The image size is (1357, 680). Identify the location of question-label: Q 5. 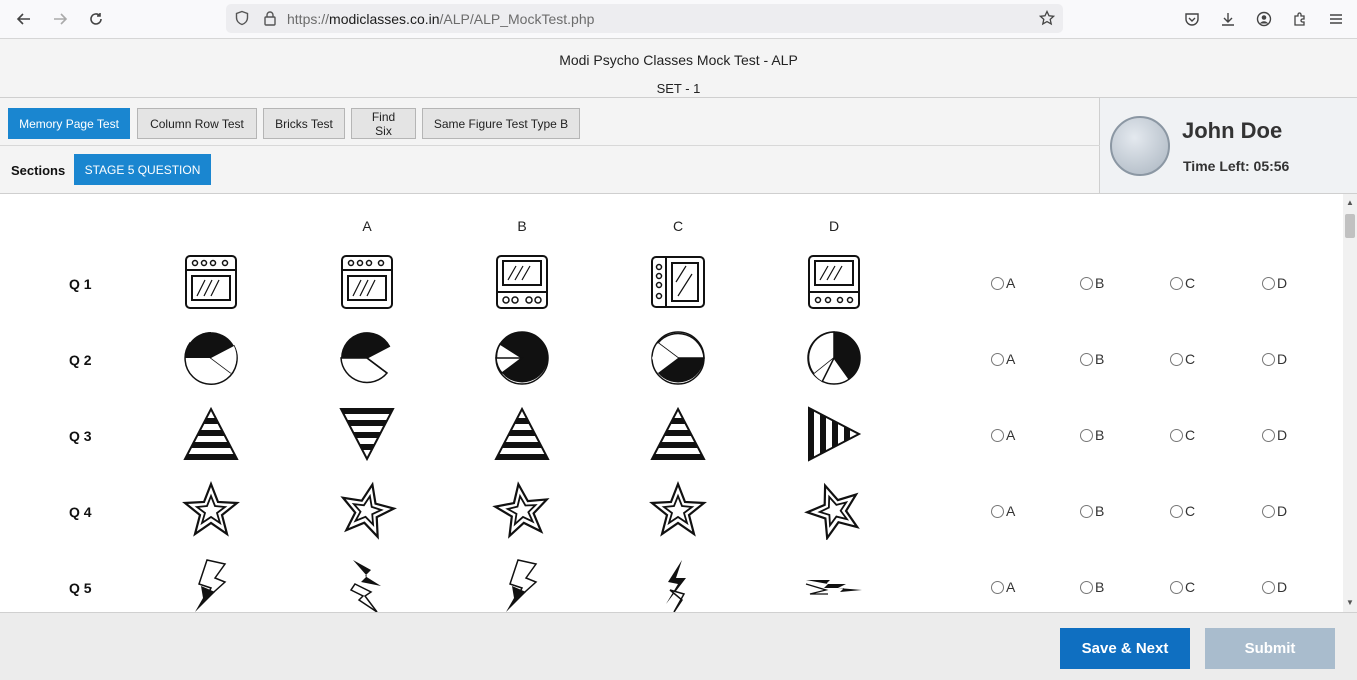
(80, 588).